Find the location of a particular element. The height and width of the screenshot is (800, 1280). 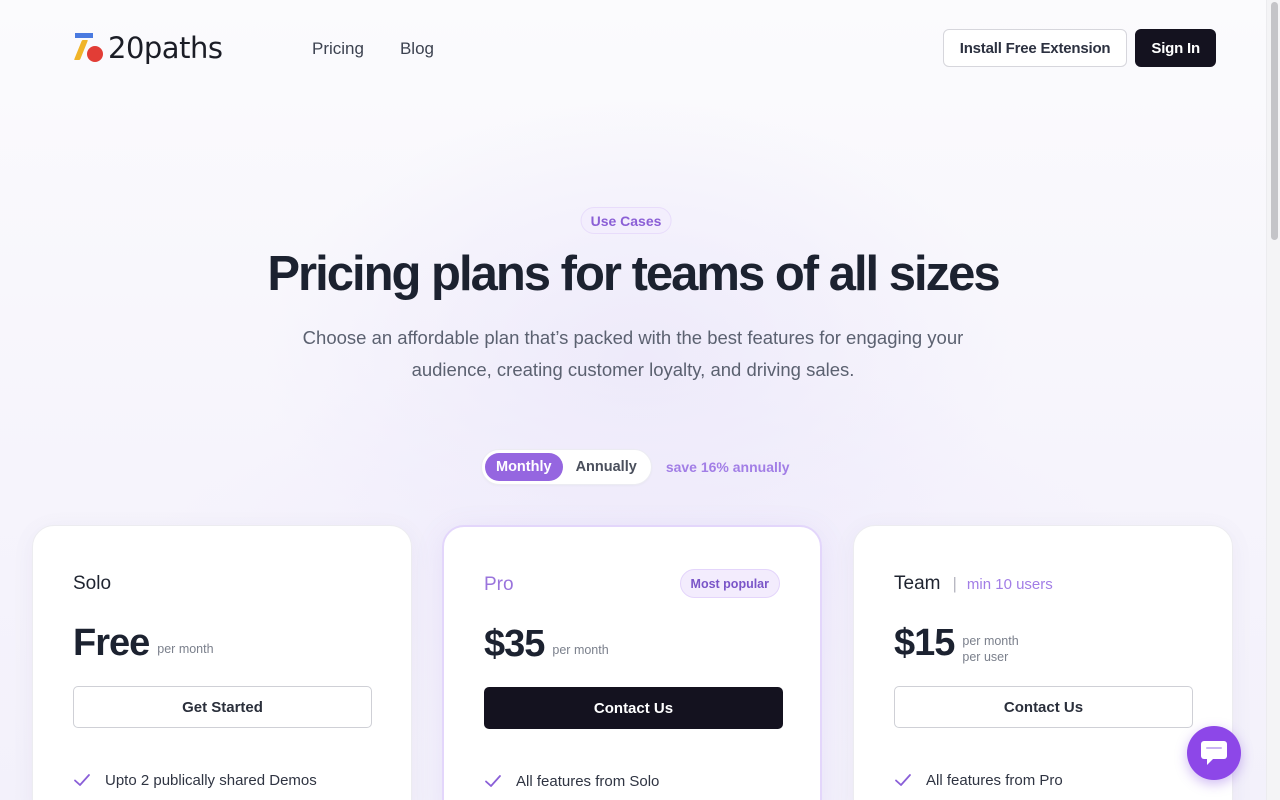

plan-price: $15 is located at coordinates (924, 643).